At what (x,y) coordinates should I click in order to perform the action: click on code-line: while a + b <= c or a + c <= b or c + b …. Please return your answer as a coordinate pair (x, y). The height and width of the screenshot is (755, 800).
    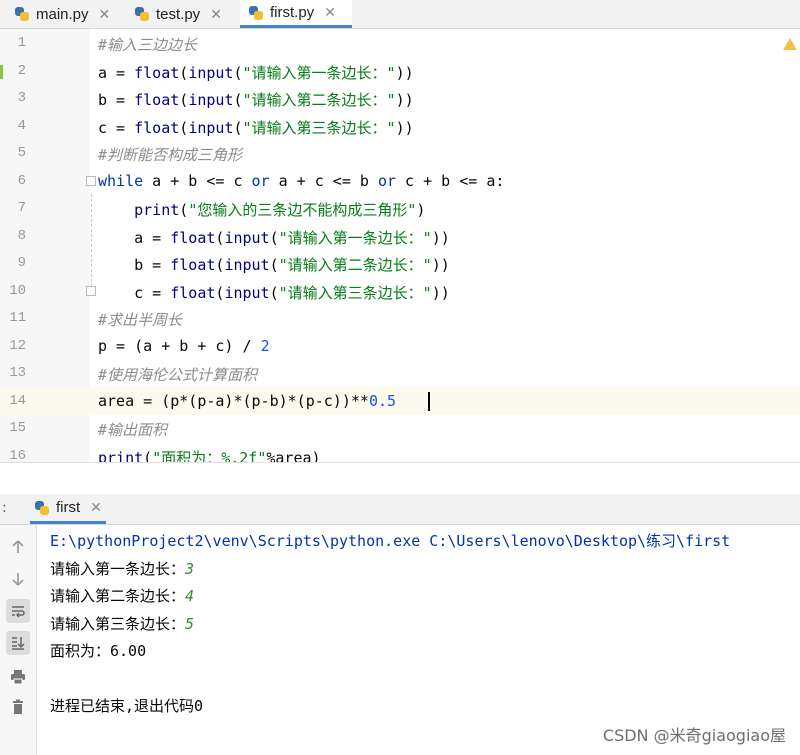
    Looking at the image, I should click on (301, 181).